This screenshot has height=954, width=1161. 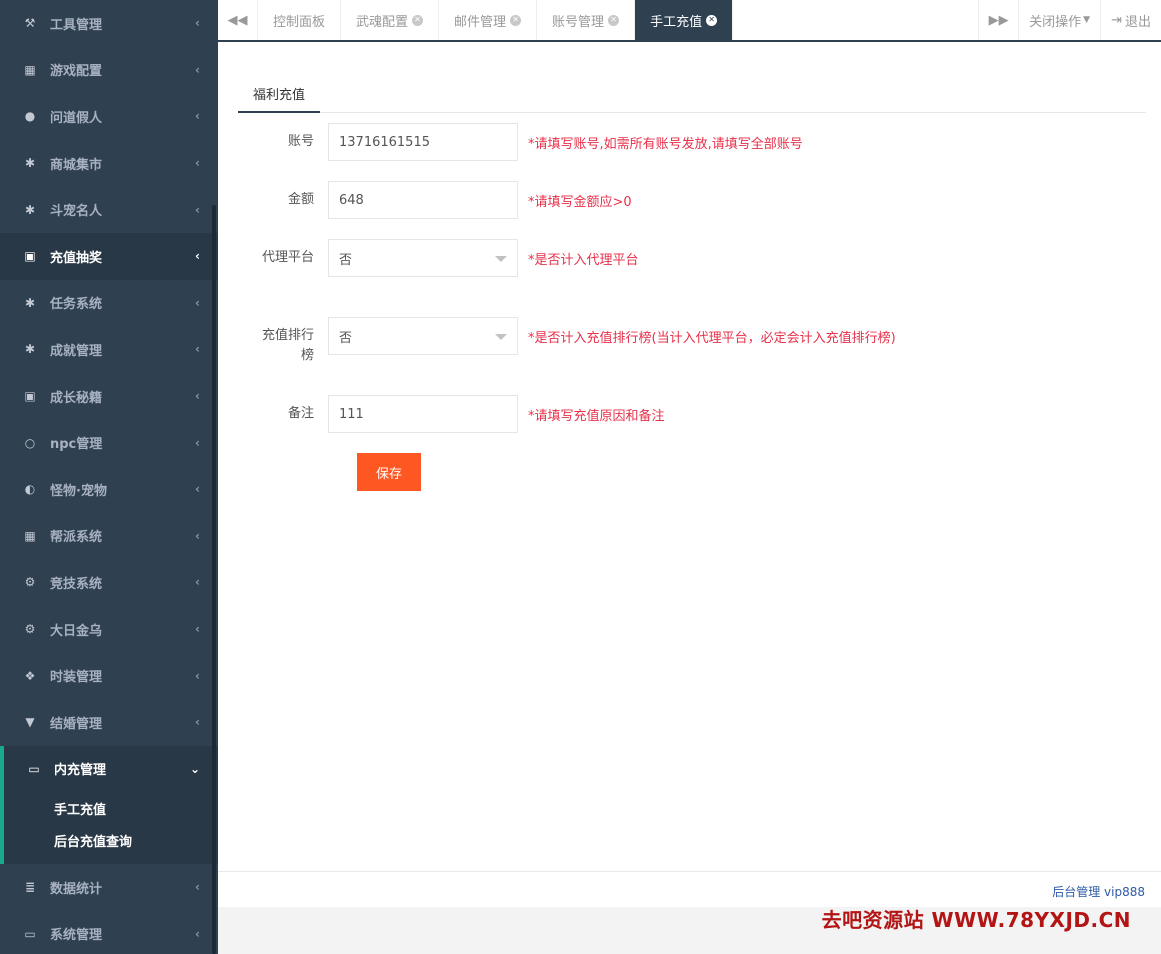 I want to click on sidebar-subitem-manual-recharge: 手工充值, so click(x=111, y=808).